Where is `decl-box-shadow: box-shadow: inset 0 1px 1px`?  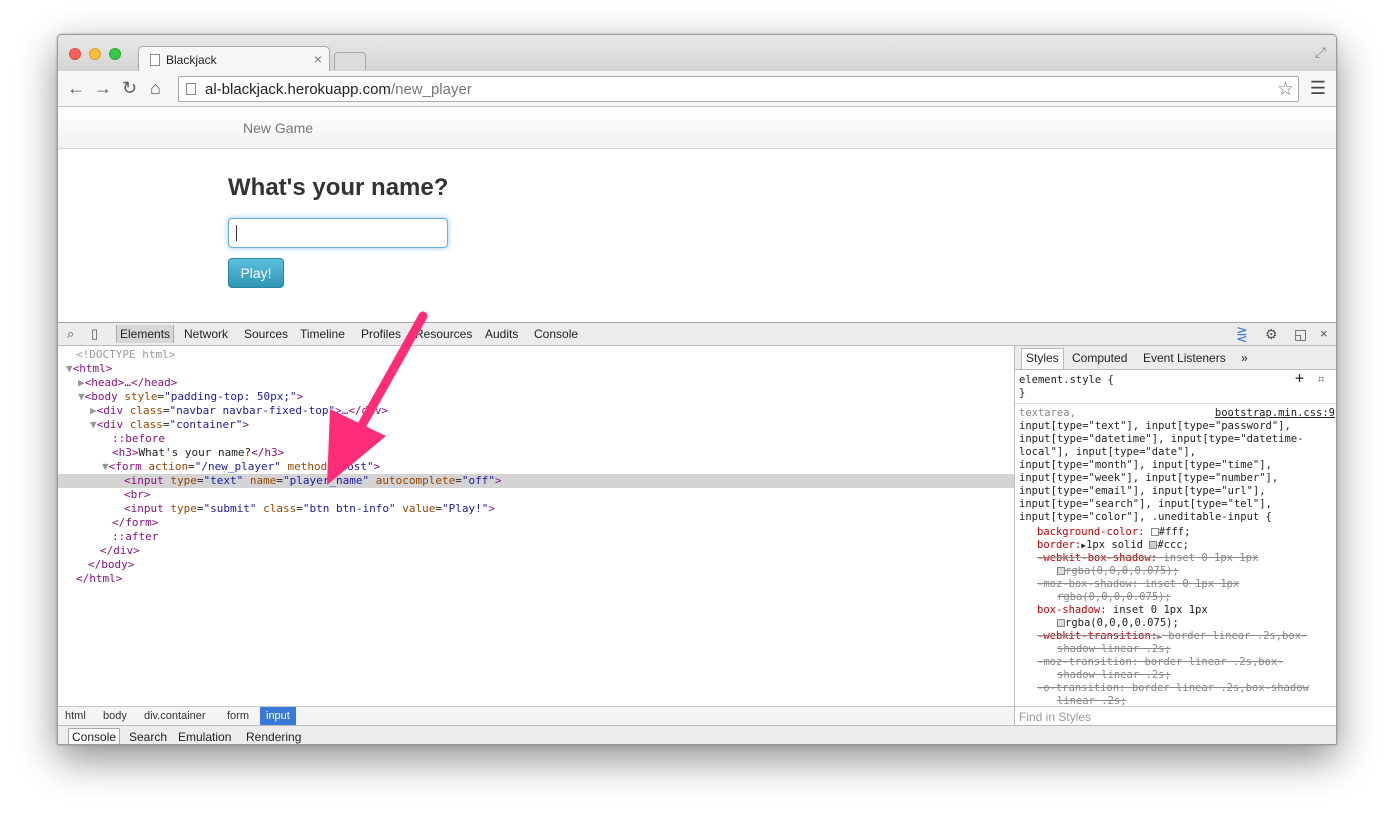 decl-box-shadow: box-shadow: inset 0 1px 1px is located at coordinates (1177, 610).